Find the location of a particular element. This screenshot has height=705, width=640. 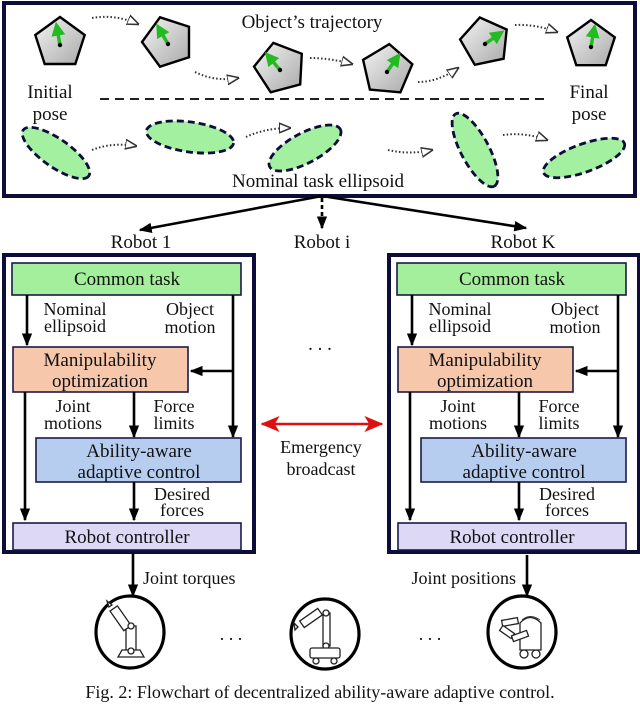

robot-i-label: Robot i is located at coordinates (322, 242).